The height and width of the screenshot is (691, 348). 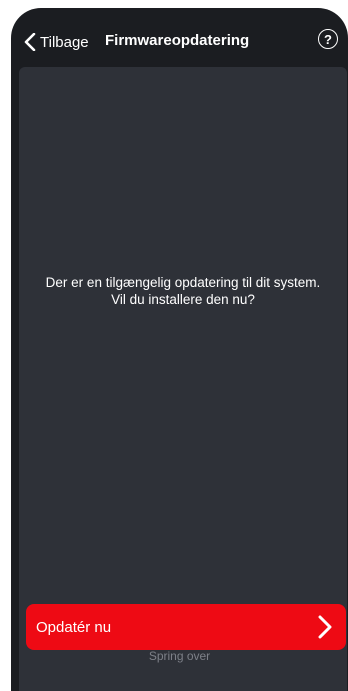 What do you see at coordinates (325, 627) in the screenshot?
I see `chevron-right-icon` at bounding box center [325, 627].